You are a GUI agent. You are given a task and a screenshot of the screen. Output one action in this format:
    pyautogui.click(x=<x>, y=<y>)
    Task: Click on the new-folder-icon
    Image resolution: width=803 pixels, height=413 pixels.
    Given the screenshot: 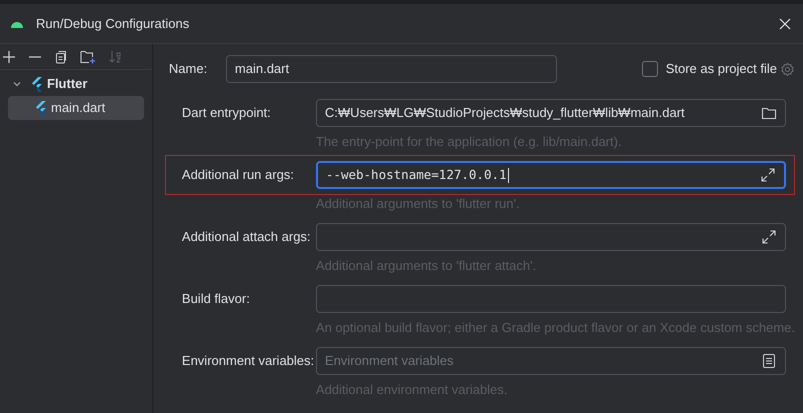 What is the action you would take?
    pyautogui.click(x=88, y=57)
    